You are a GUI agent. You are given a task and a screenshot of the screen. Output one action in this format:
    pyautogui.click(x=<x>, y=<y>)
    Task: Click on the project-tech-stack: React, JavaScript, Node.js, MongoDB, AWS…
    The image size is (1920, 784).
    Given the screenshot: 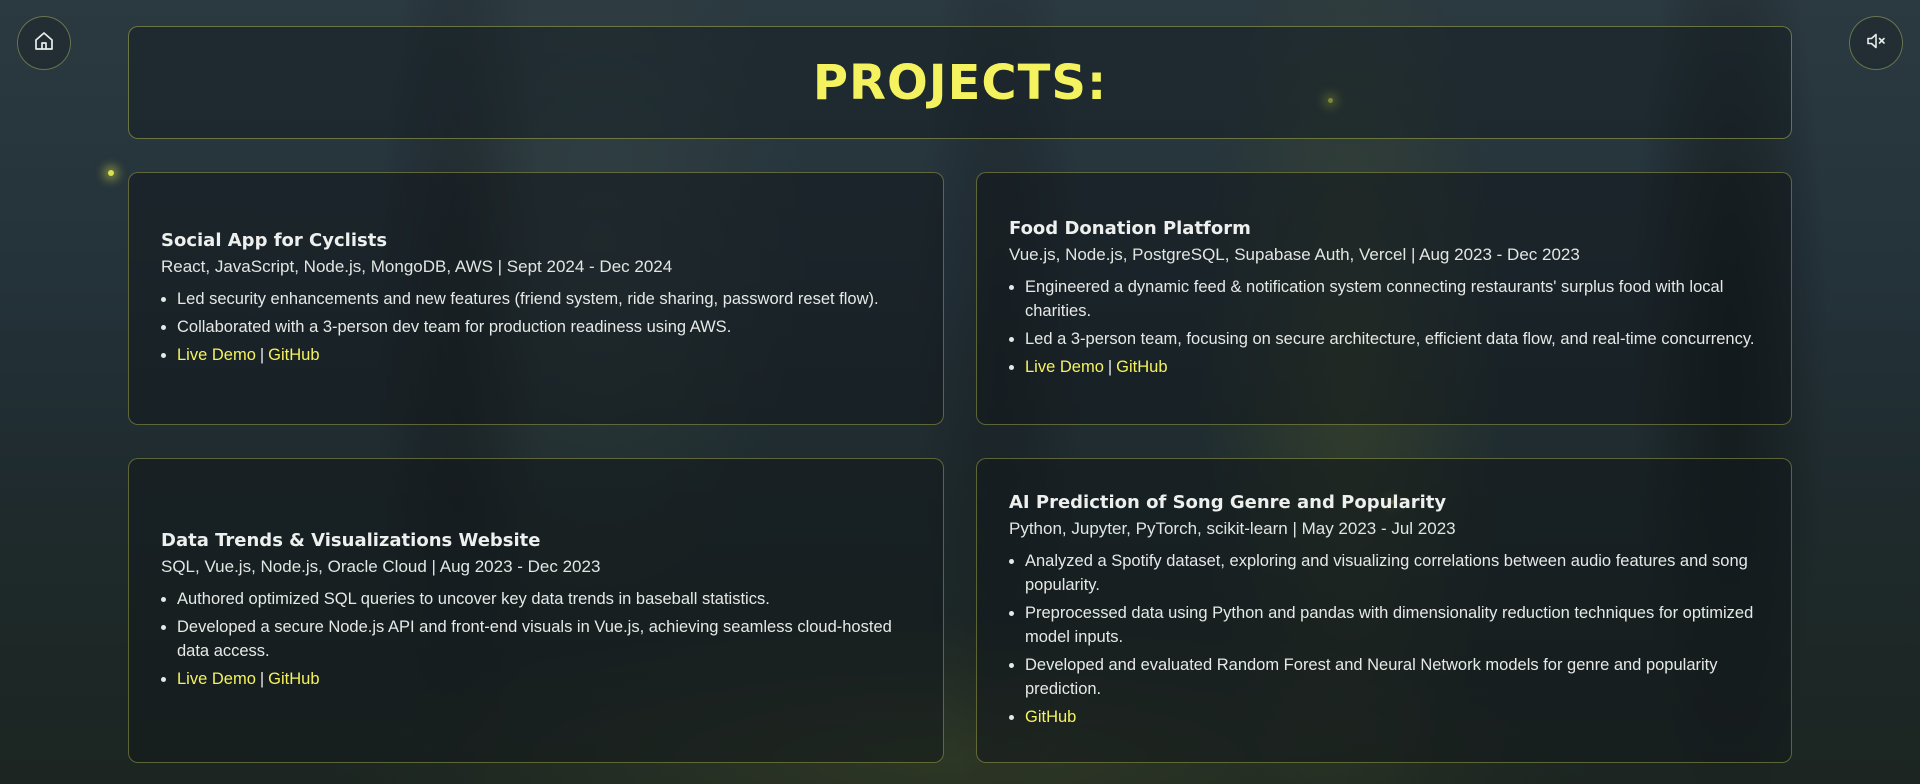 What is the action you would take?
    pyautogui.click(x=417, y=266)
    